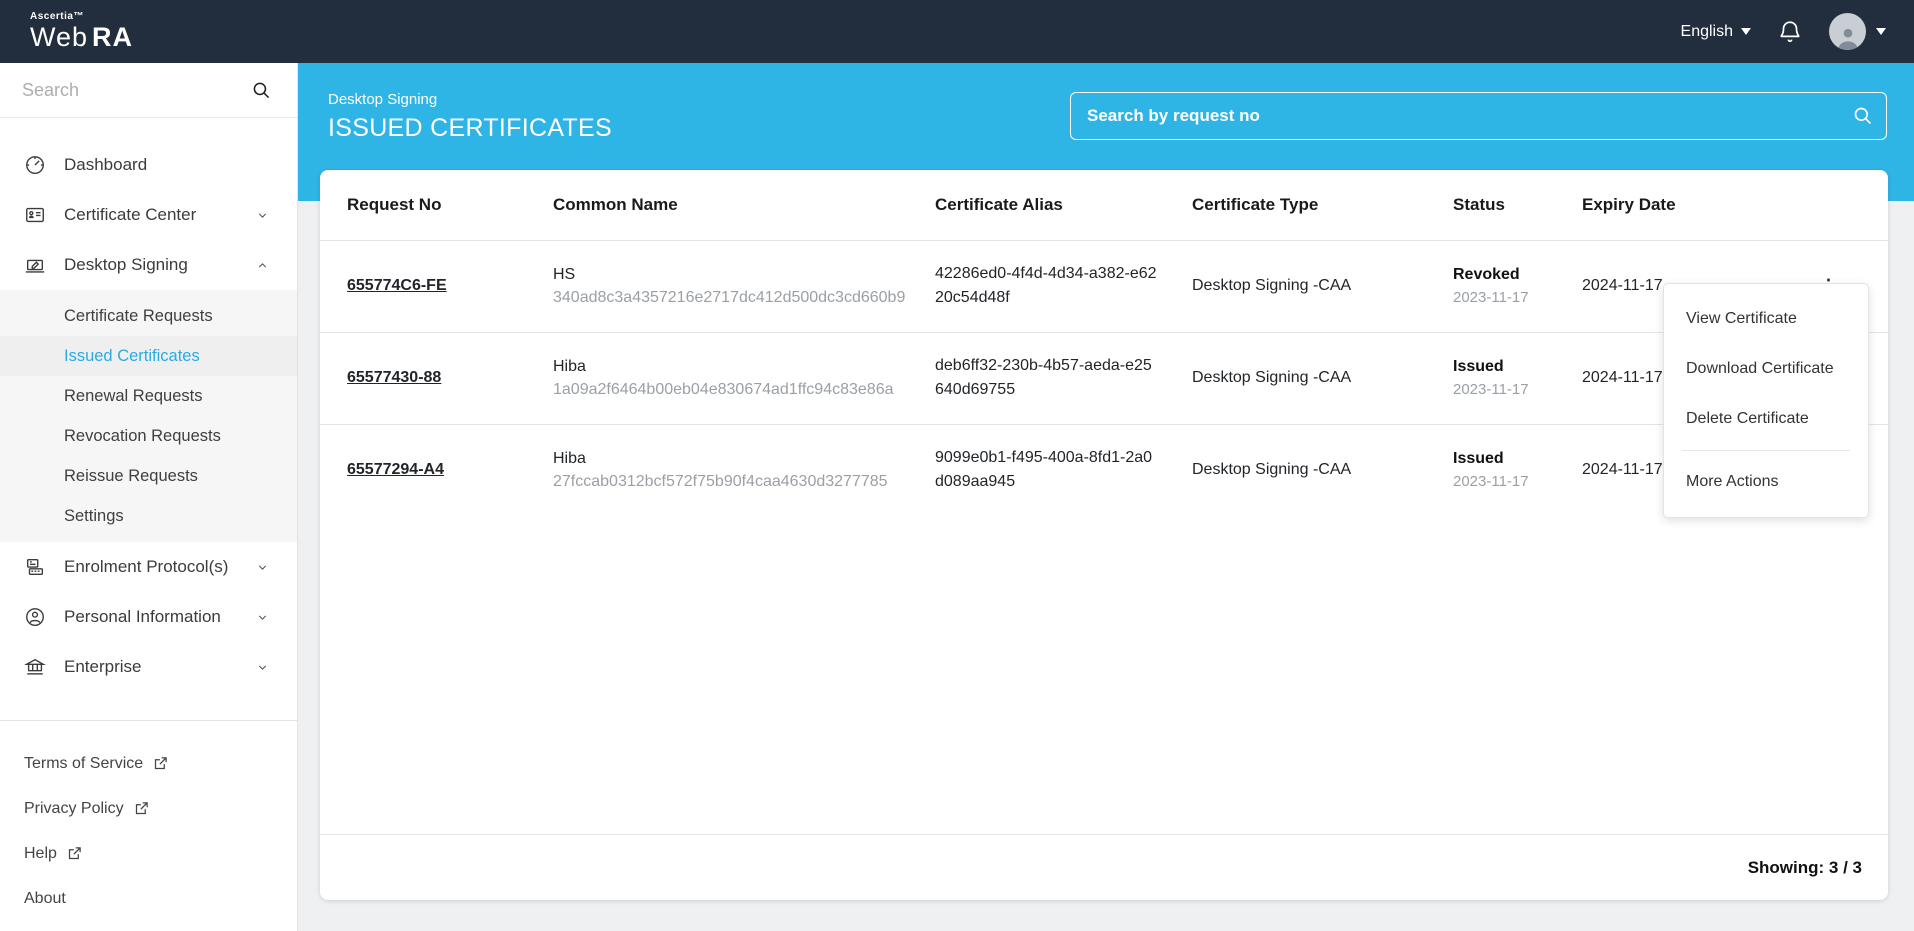 This screenshot has height=931, width=1914. Describe the element at coordinates (142, 616) in the screenshot. I see `sidebar-item-label: Personal Information` at that location.